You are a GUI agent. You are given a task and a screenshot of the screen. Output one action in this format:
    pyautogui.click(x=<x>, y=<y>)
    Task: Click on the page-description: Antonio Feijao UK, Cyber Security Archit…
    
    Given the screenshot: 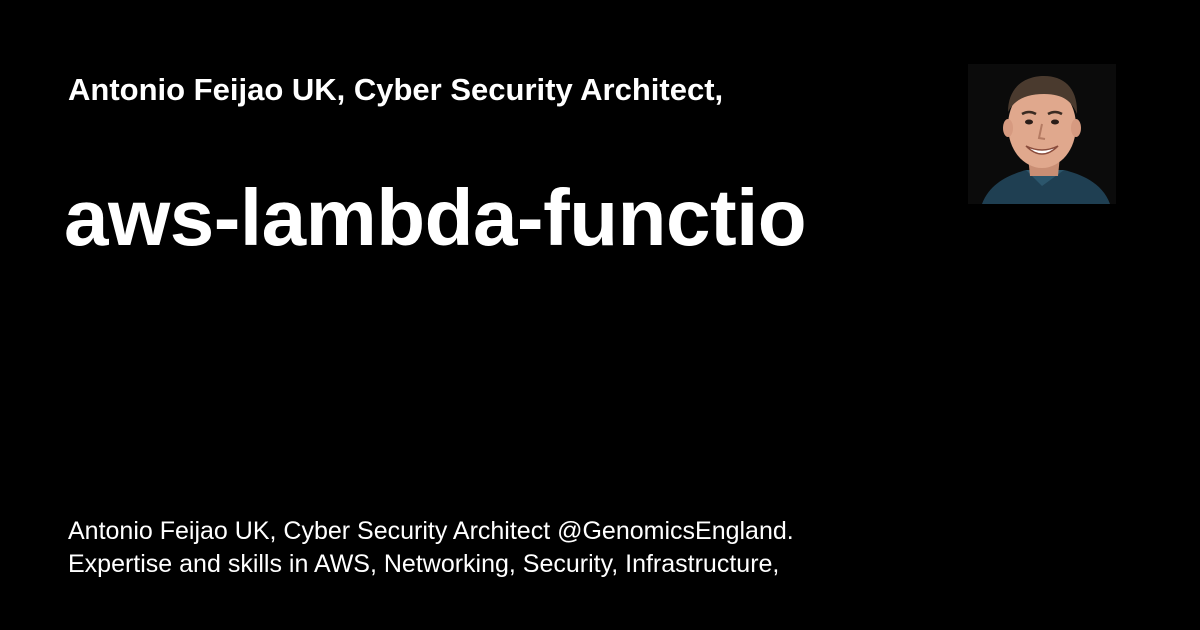 What is the action you would take?
    pyautogui.click(x=518, y=548)
    